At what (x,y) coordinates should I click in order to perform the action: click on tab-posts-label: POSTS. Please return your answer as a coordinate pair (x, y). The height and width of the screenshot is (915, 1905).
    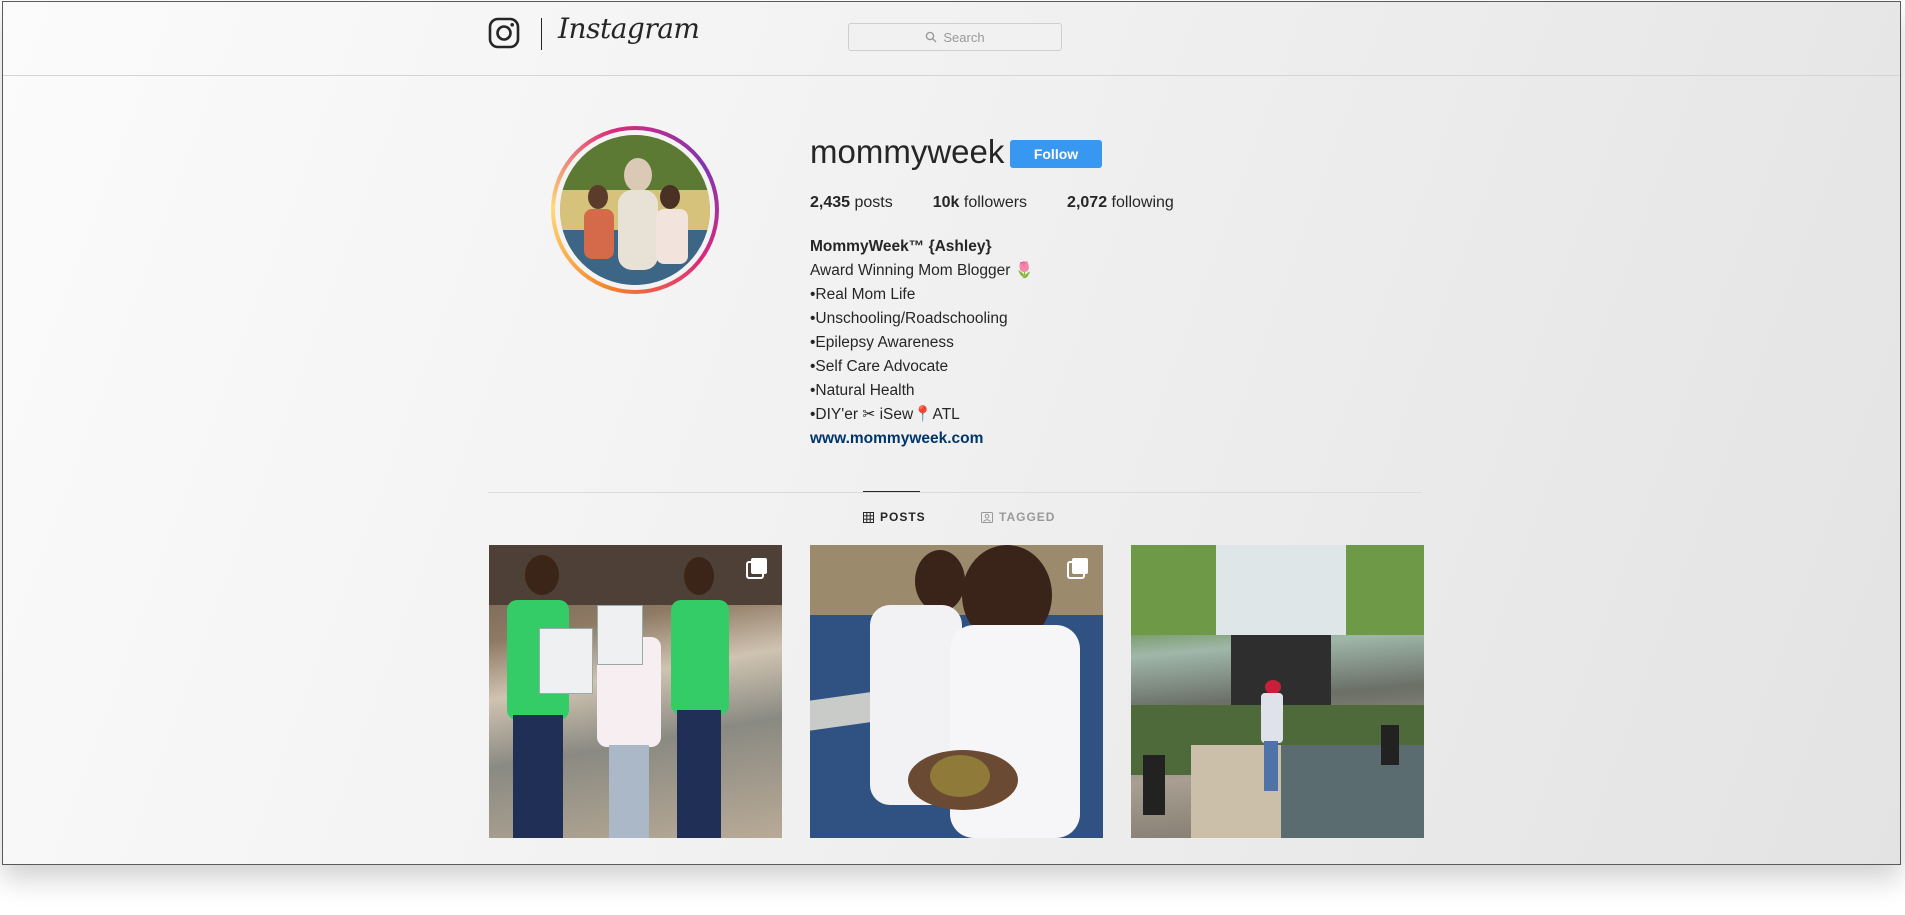
    Looking at the image, I should click on (903, 517).